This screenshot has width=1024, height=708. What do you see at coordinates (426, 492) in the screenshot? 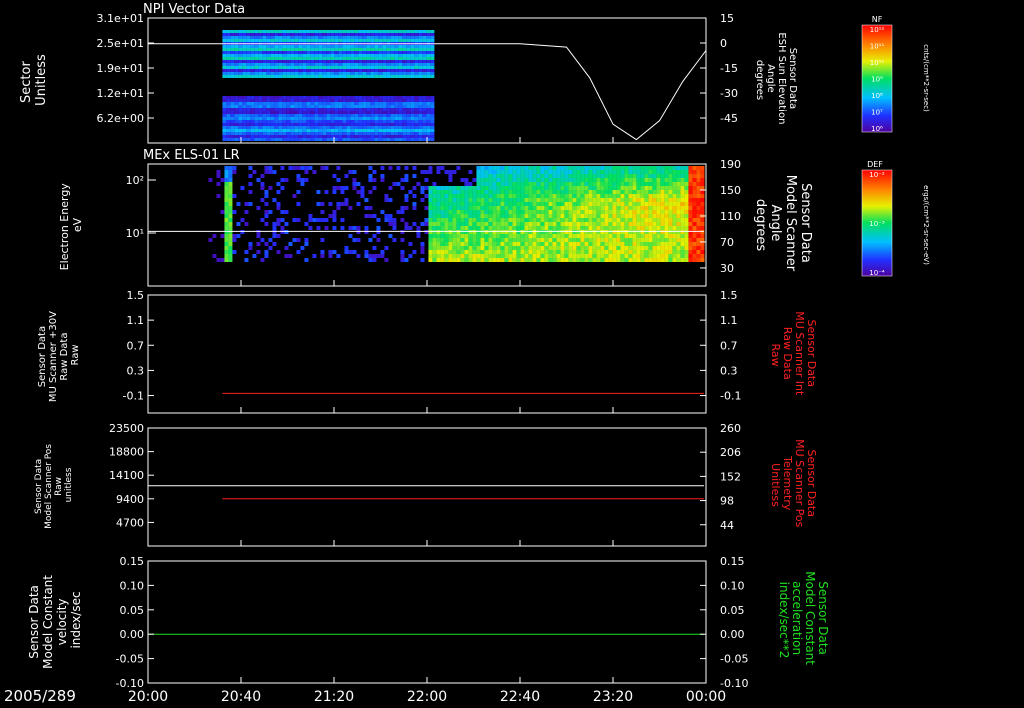
I see `scanner-position-lines` at bounding box center [426, 492].